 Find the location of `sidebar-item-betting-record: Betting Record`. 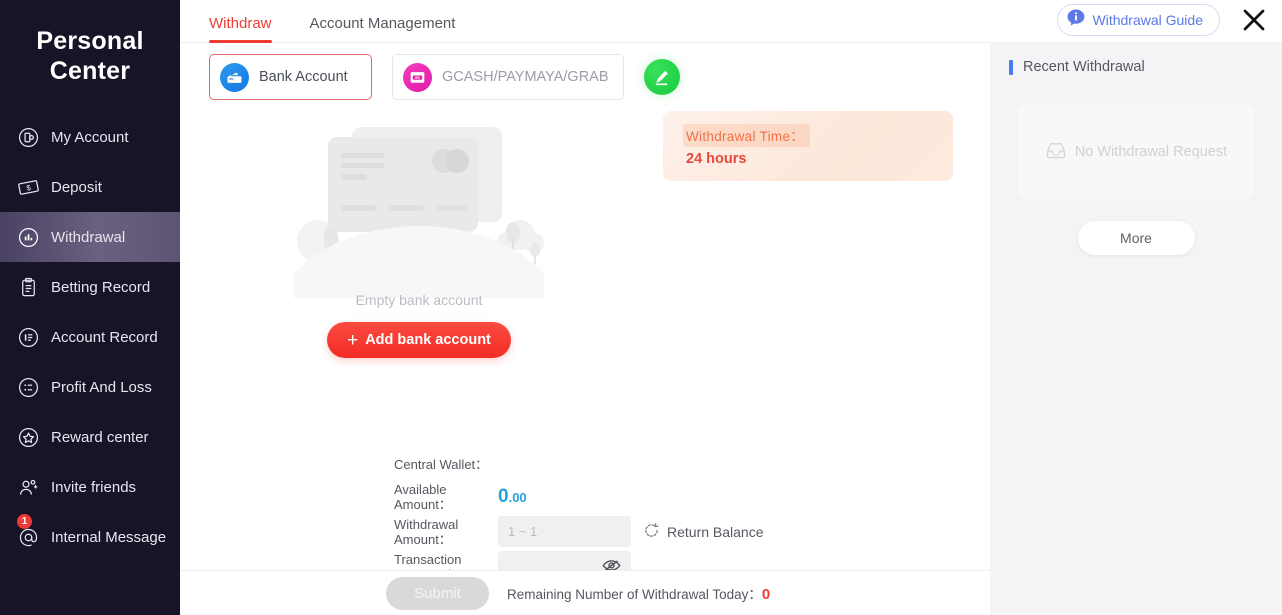

sidebar-item-betting-record: Betting Record is located at coordinates (90, 287).